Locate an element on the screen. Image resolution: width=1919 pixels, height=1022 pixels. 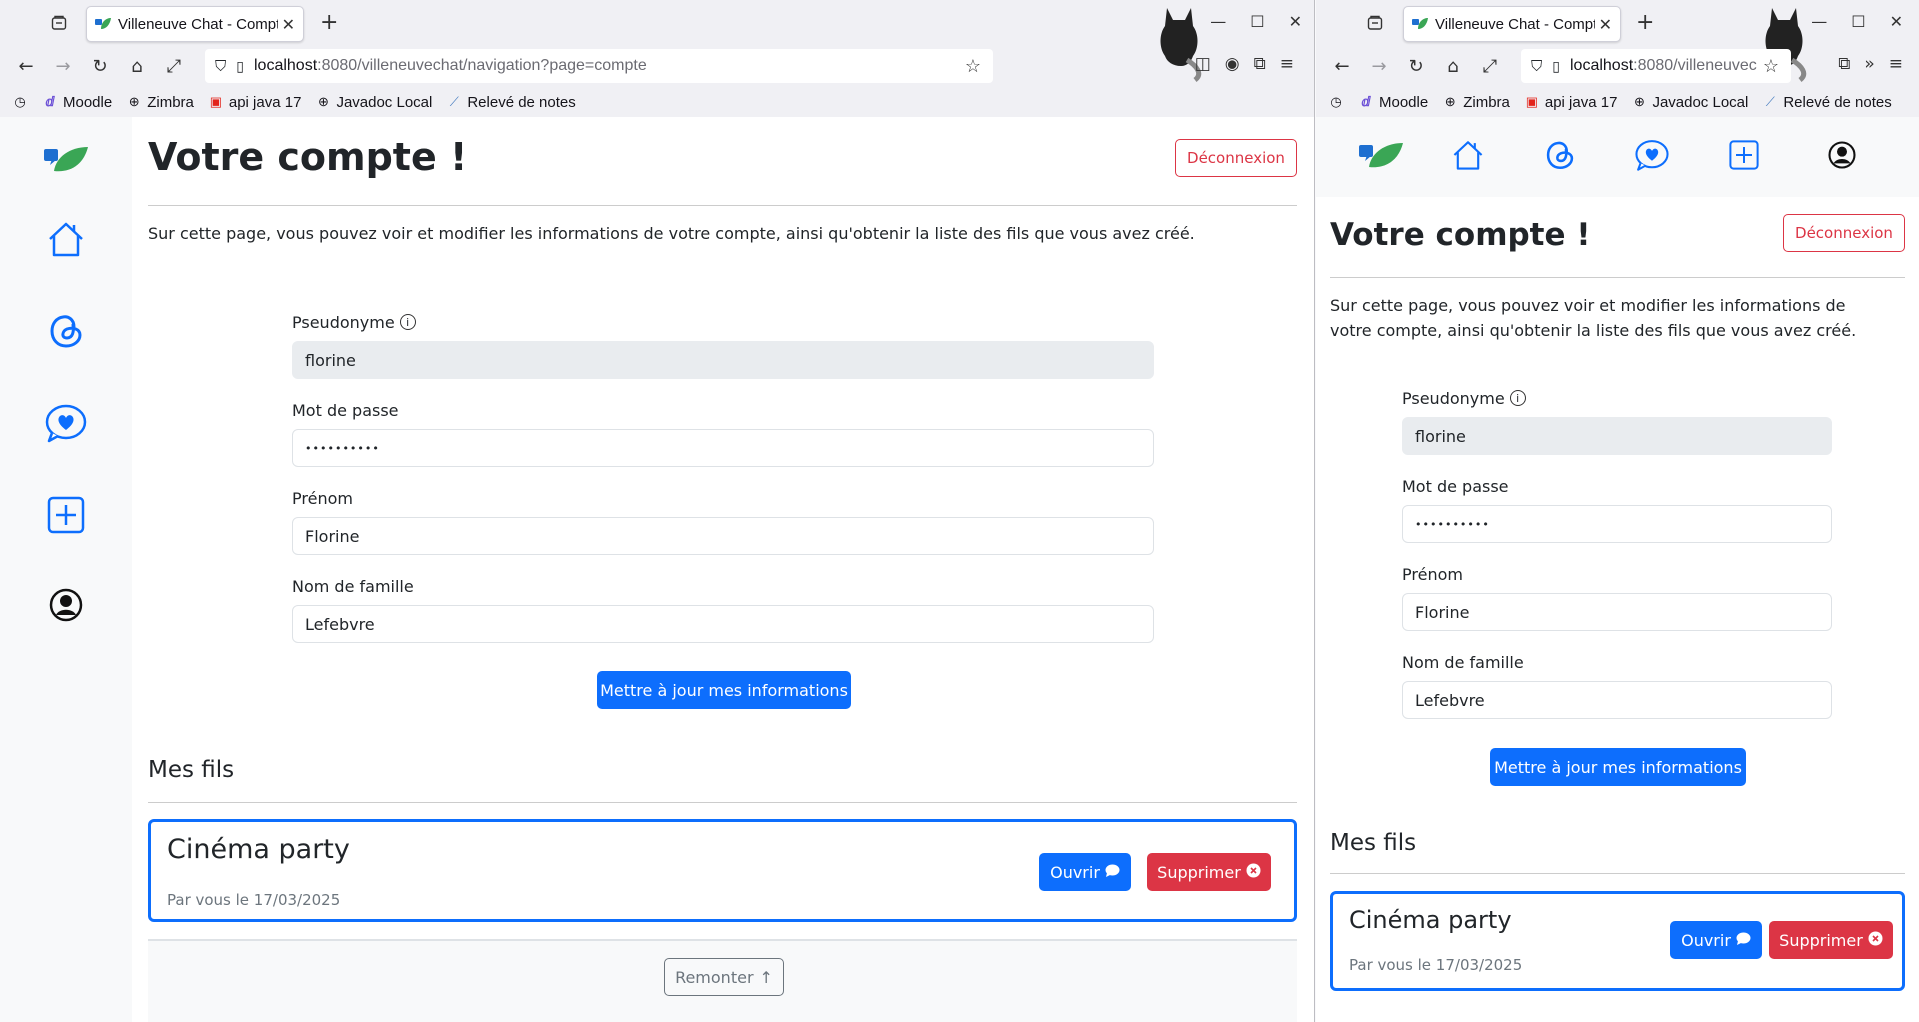
tab-title: Villeneuve Chat - Compt is located at coordinates (198, 24).